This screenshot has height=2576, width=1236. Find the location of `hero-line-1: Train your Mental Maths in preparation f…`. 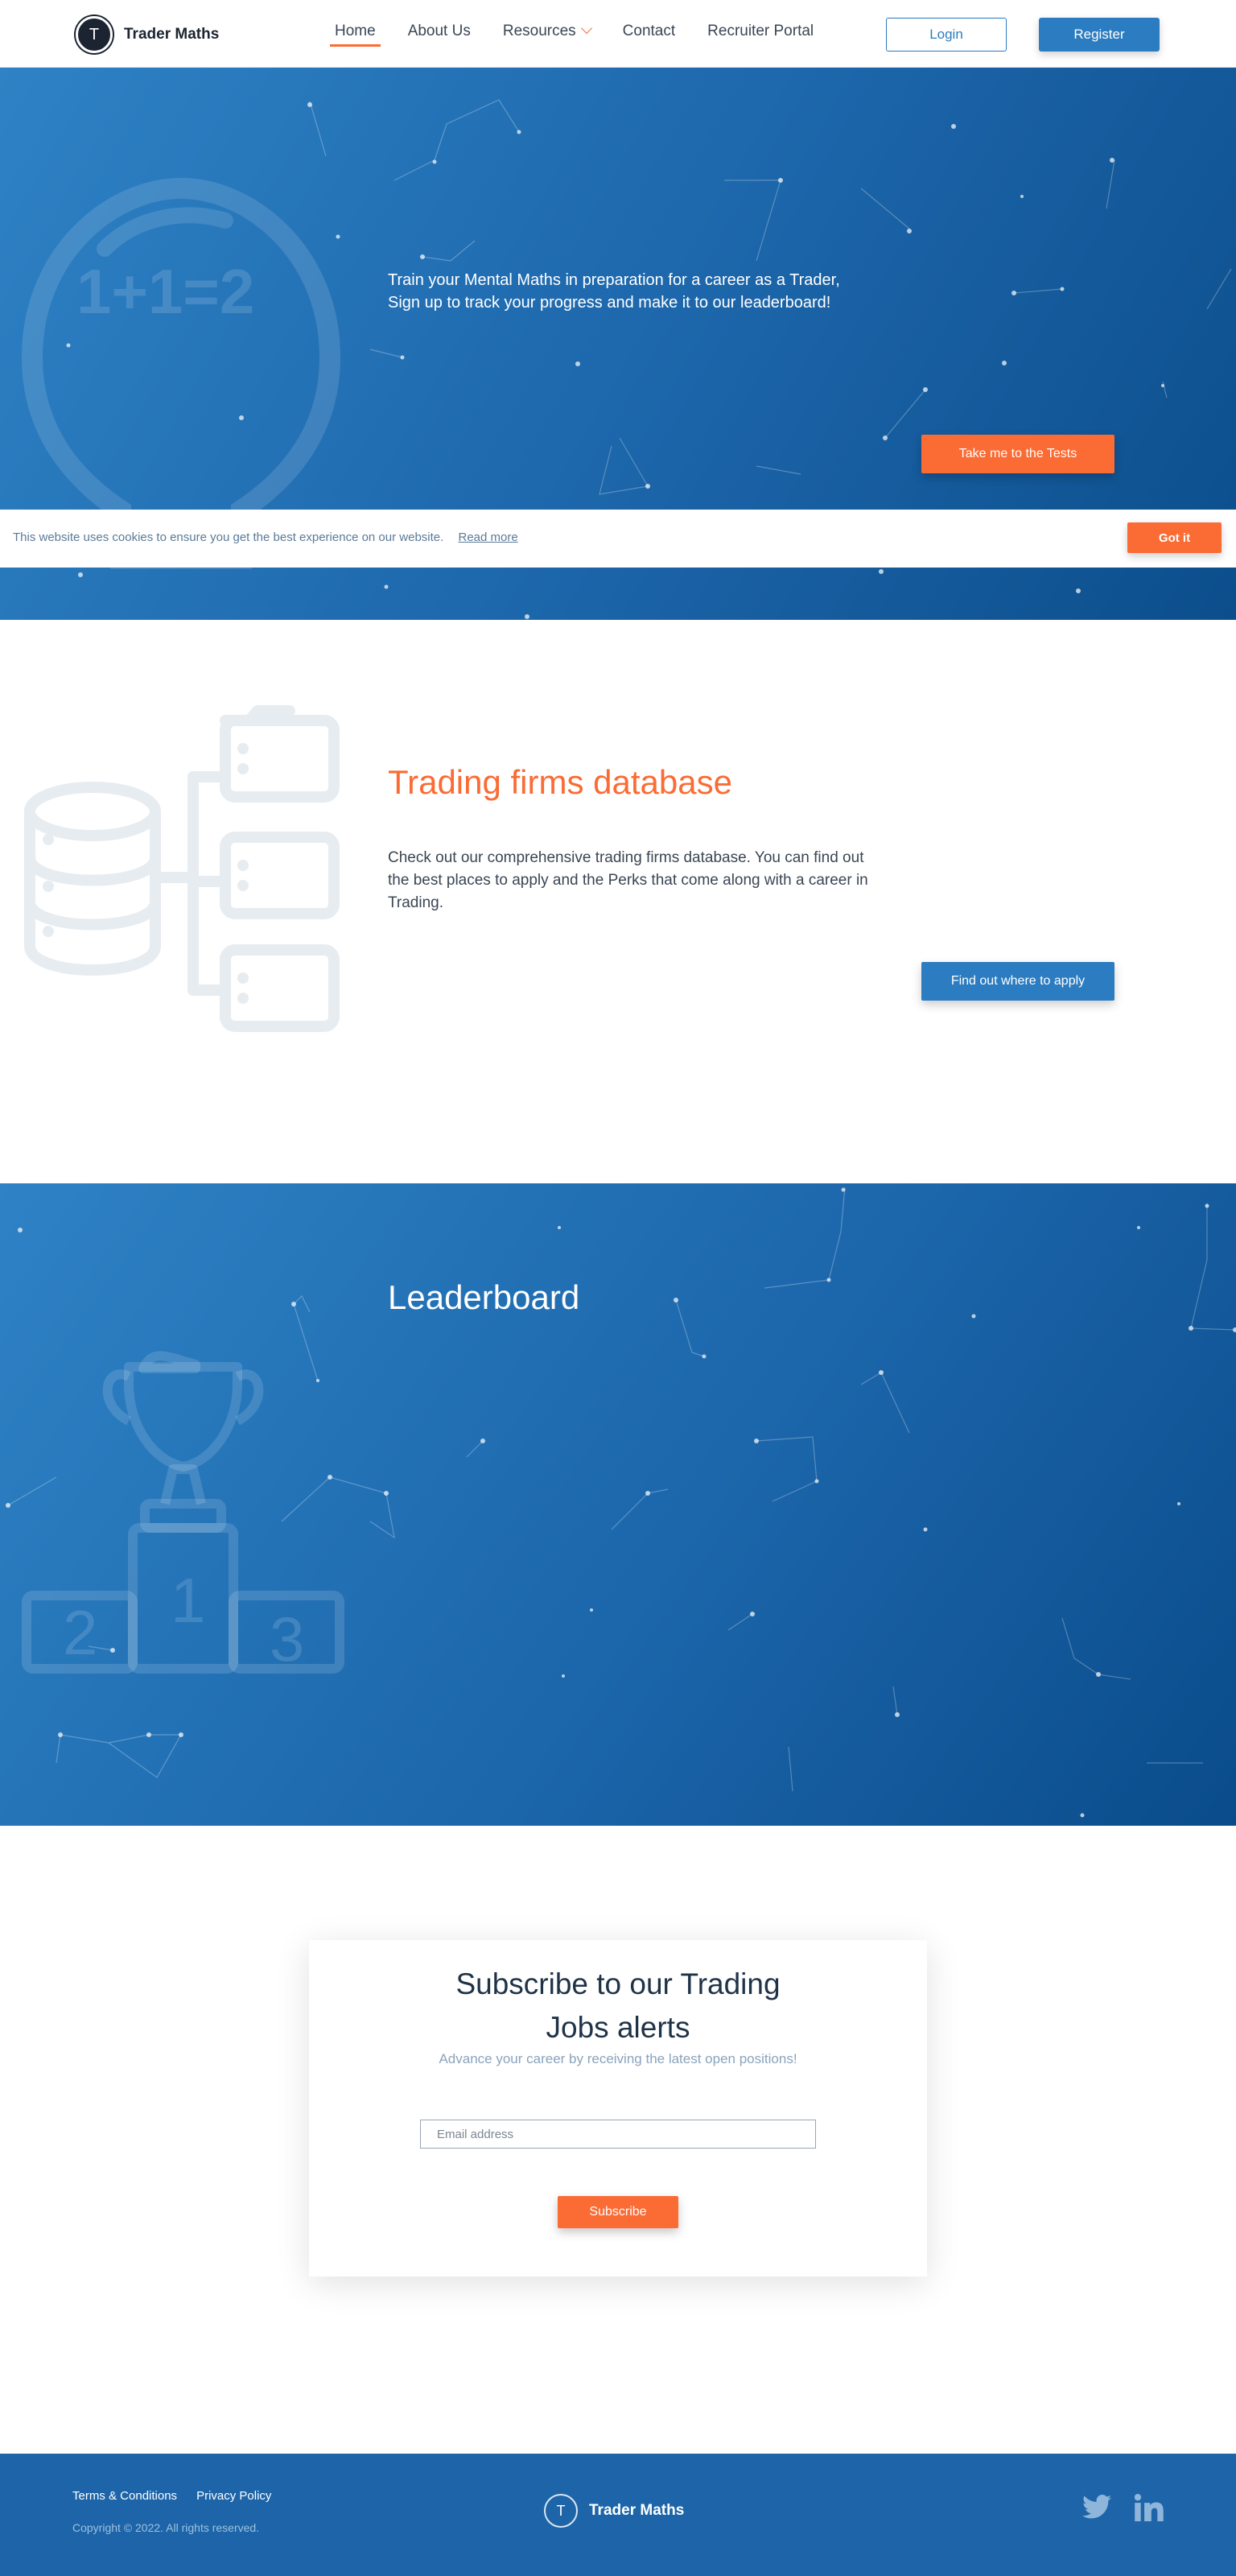

hero-line-1: Train your Mental Maths in preparation f… is located at coordinates (614, 280).